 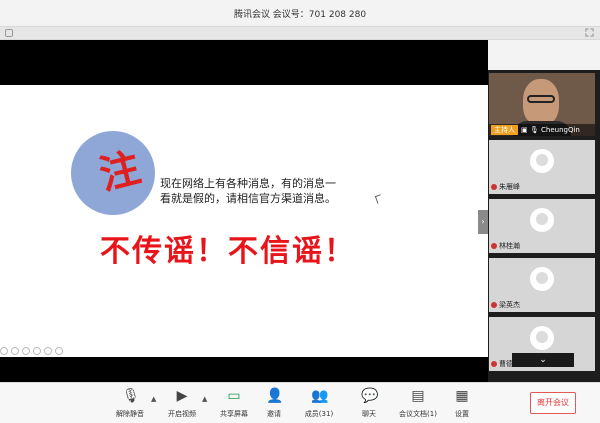 I want to click on mic-options-caret-icon: ▲, so click(x=153, y=399).